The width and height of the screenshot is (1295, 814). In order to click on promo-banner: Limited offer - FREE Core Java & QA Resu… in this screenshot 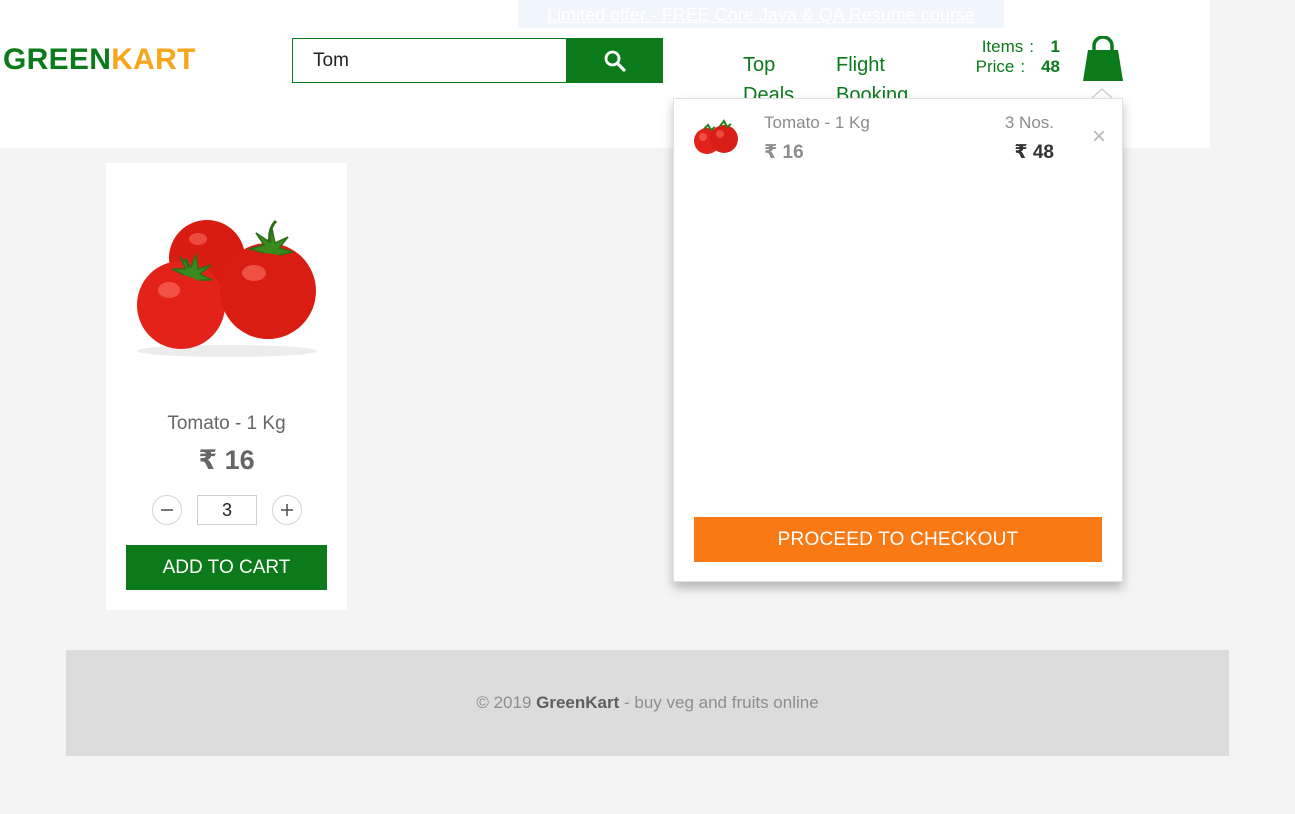, I will do `click(761, 14)`.